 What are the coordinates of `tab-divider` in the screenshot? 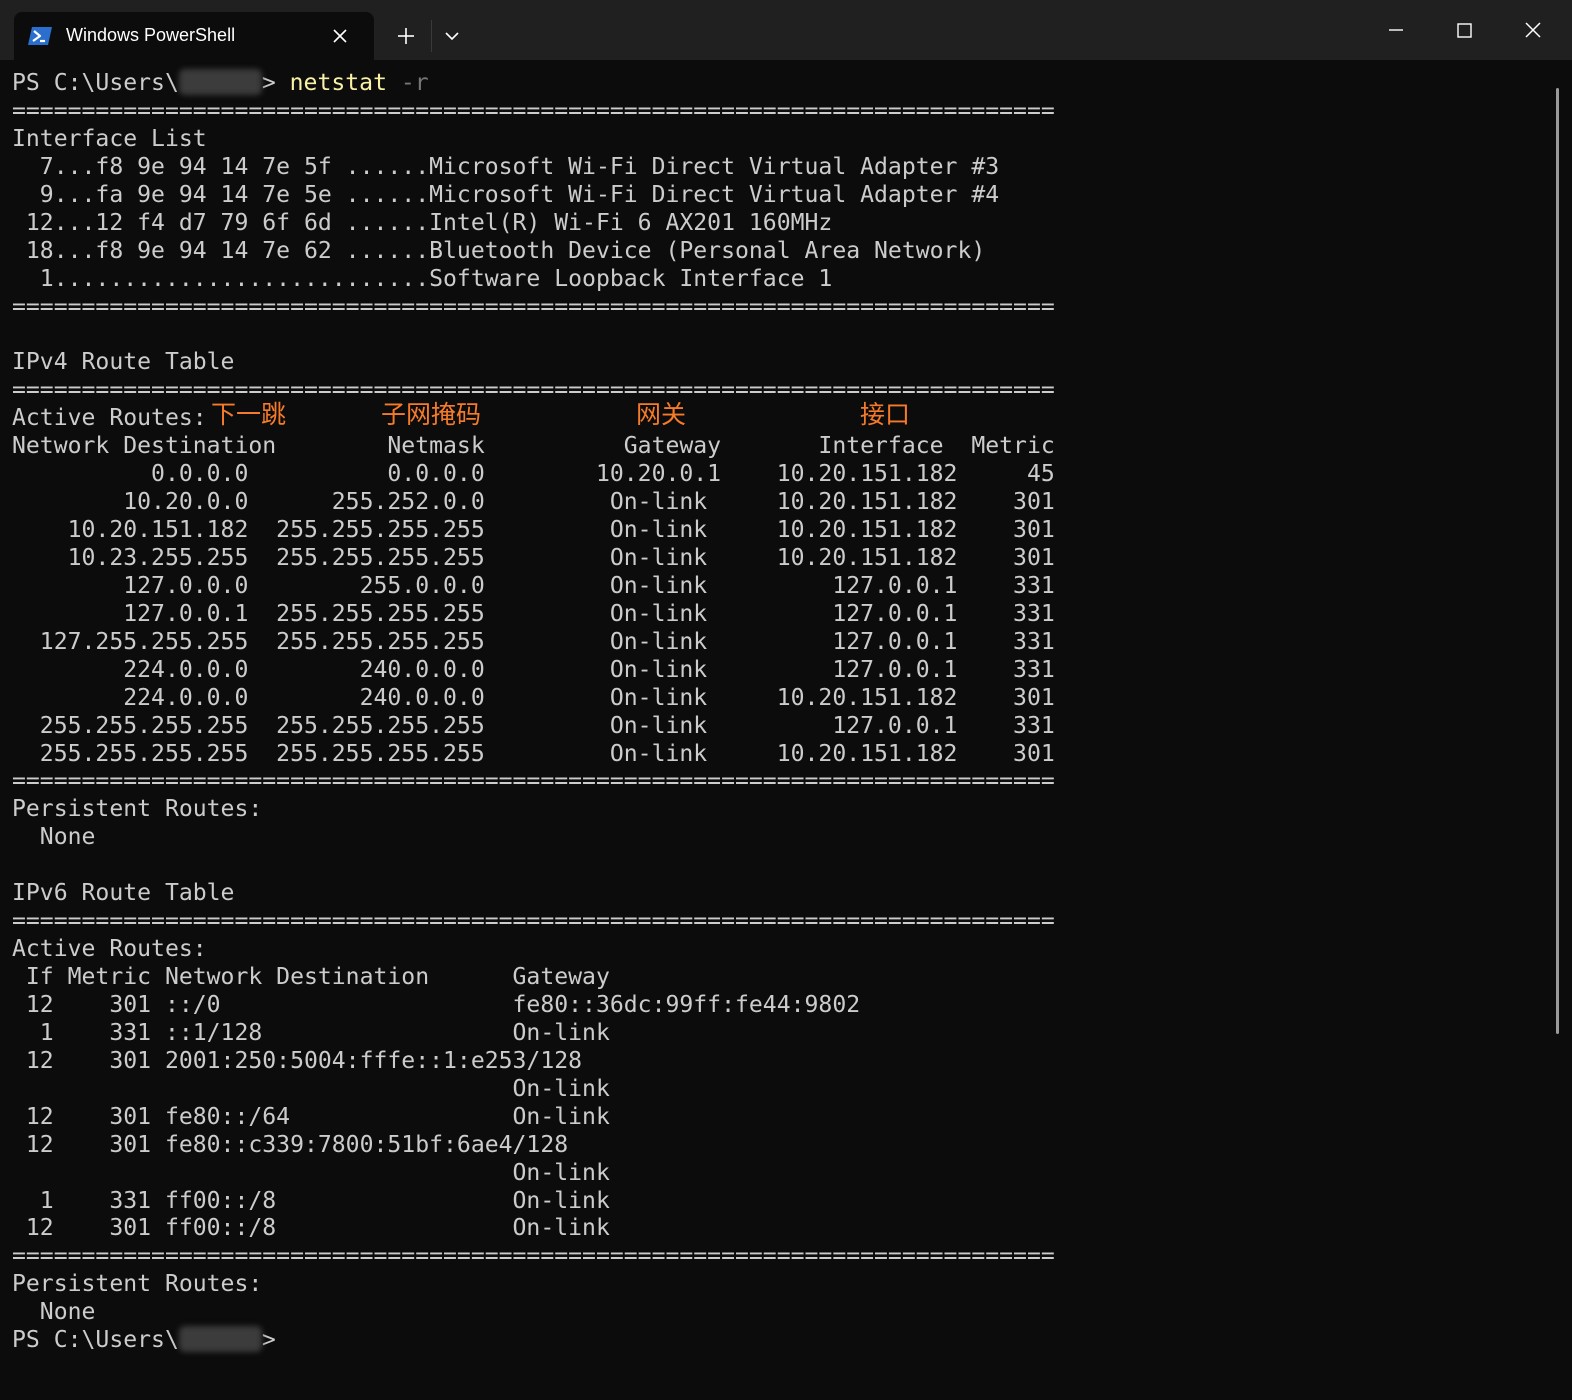 It's located at (431, 36).